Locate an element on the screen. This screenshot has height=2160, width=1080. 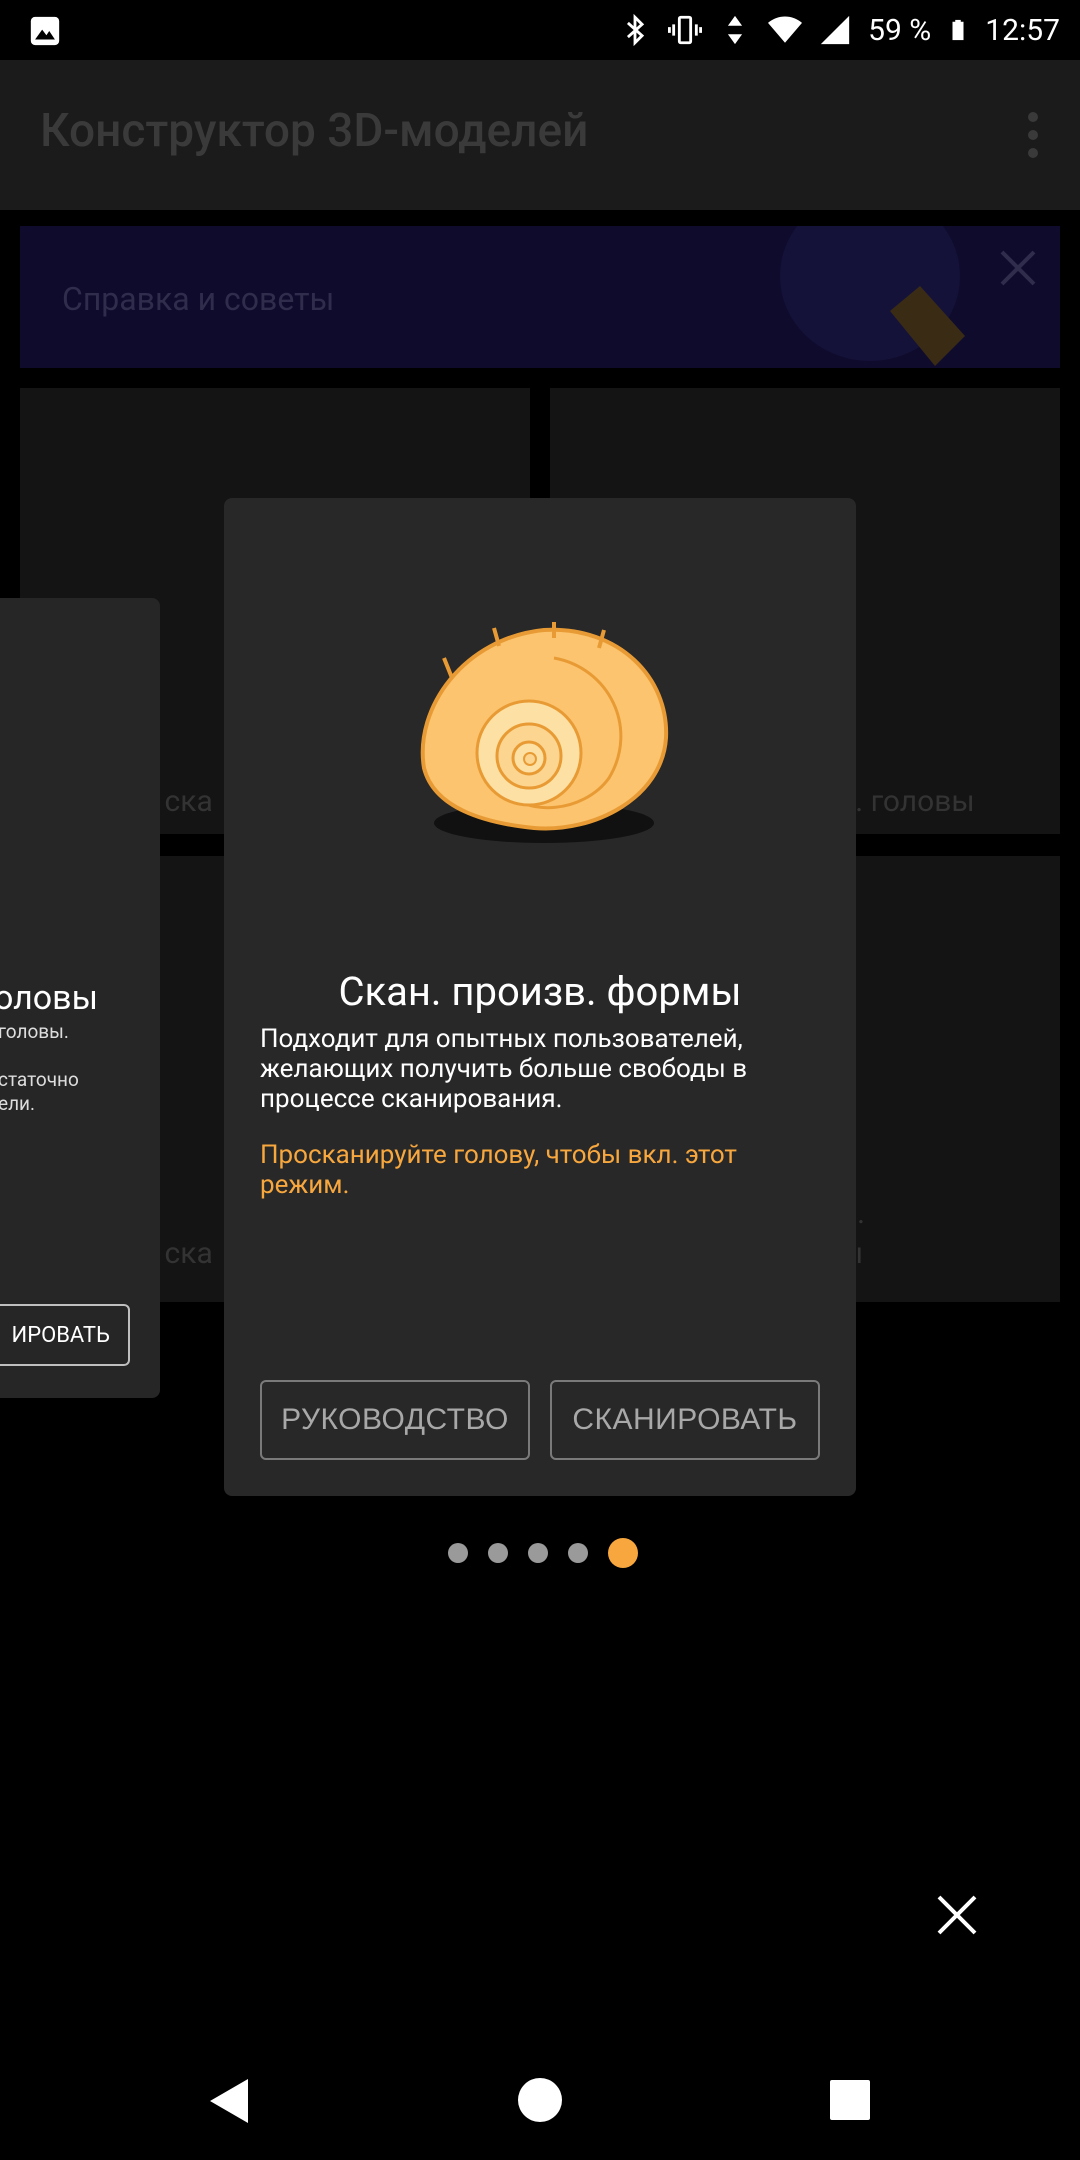
vibrate-icon is located at coordinates (685, 30).